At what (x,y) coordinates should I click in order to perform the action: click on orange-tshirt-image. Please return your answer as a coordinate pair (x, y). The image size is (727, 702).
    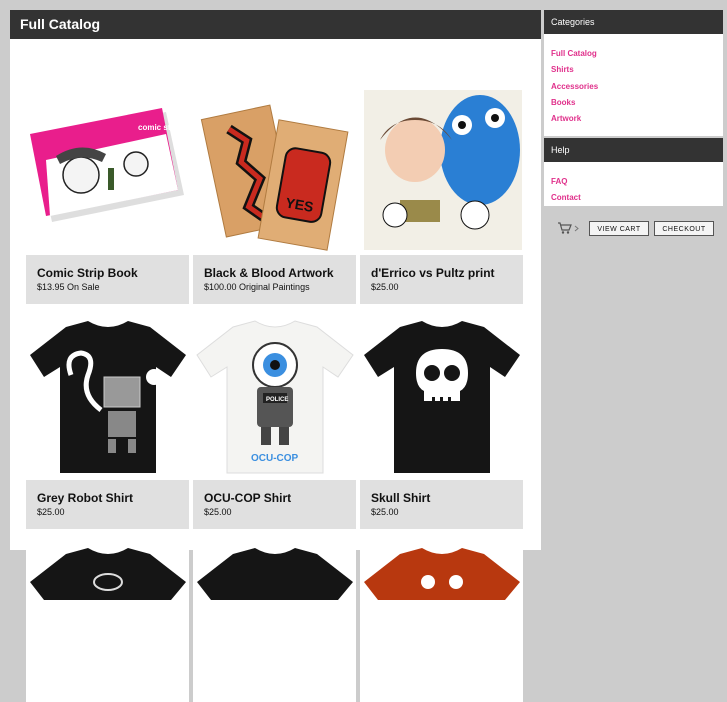
    Looking at the image, I should click on (442, 574).